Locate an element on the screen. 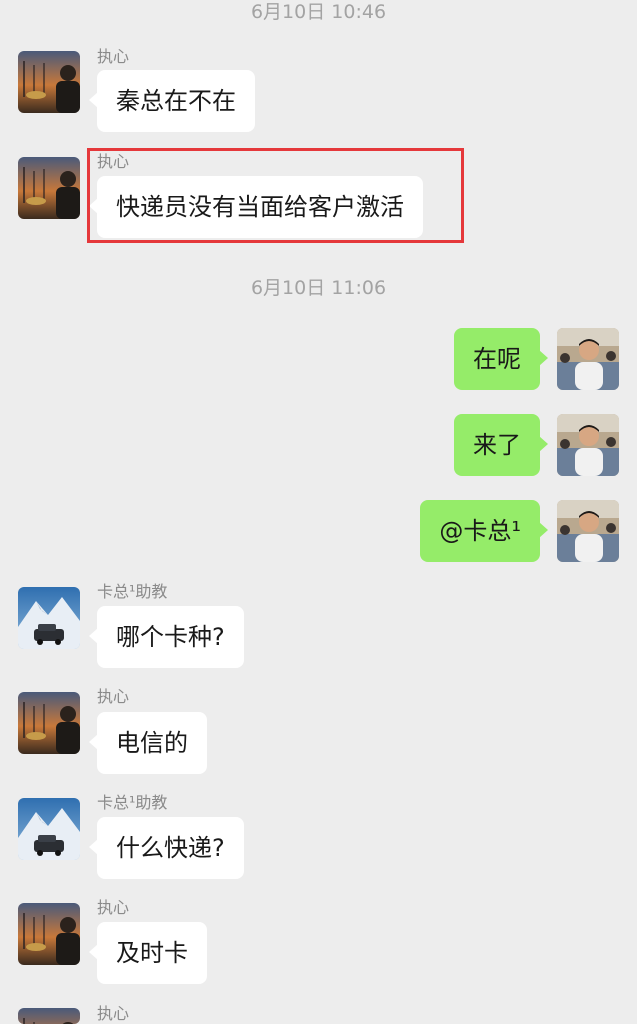  incoming-message-bubble: 及时卡 is located at coordinates (148, 953).